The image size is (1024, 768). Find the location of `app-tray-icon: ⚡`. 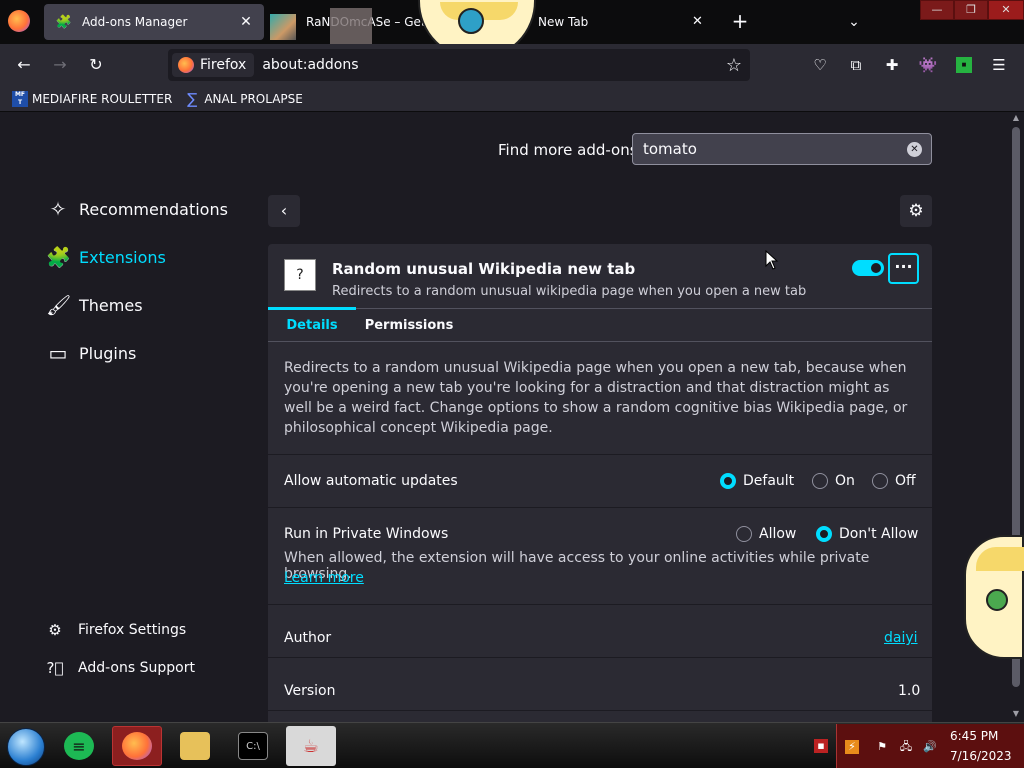

app-tray-icon: ⚡ is located at coordinates (852, 747).